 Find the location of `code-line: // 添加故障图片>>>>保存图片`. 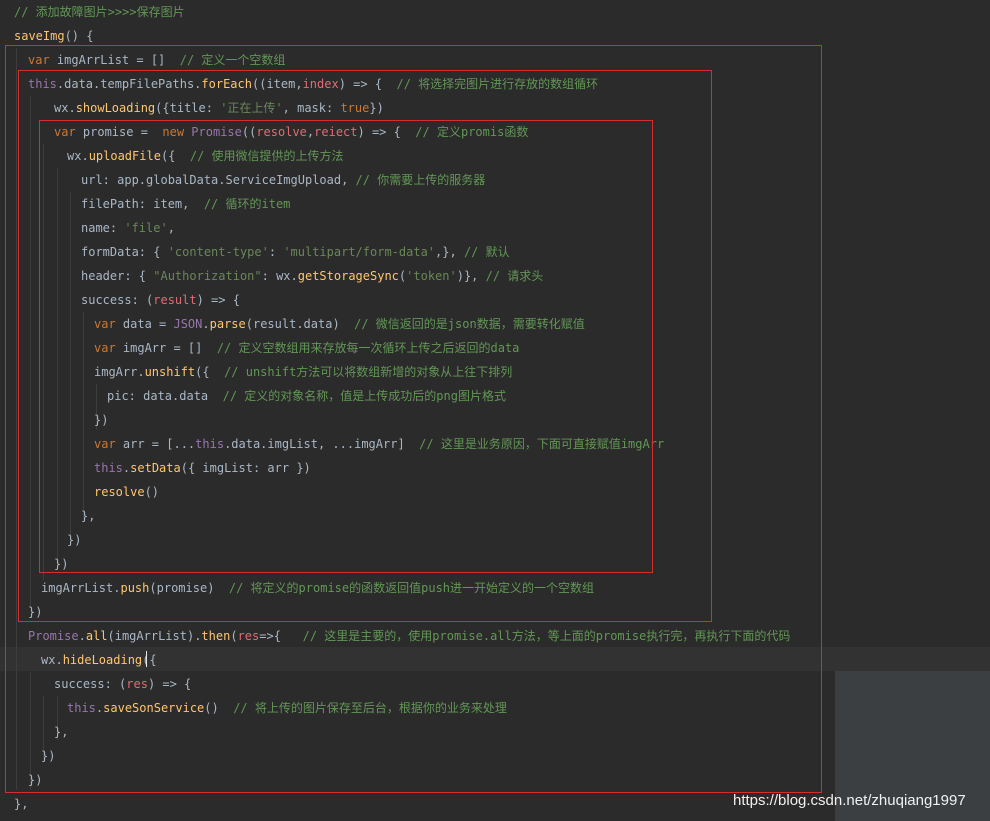

code-line: // 添加故障图片>>>>保存图片 is located at coordinates (99, 12).